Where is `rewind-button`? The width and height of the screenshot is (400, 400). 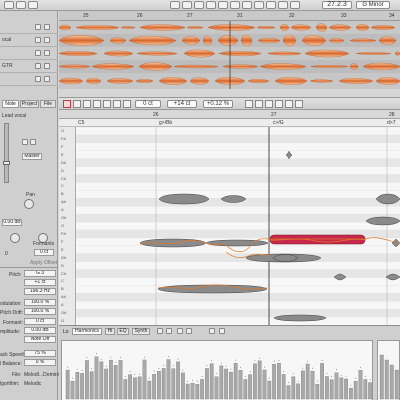
rewind-button is located at coordinates (9, 5).